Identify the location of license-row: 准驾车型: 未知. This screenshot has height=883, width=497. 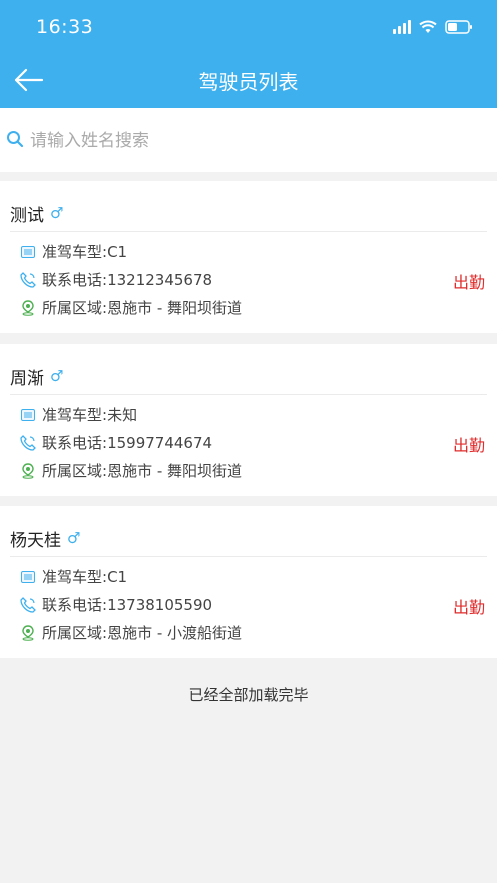
(78, 414).